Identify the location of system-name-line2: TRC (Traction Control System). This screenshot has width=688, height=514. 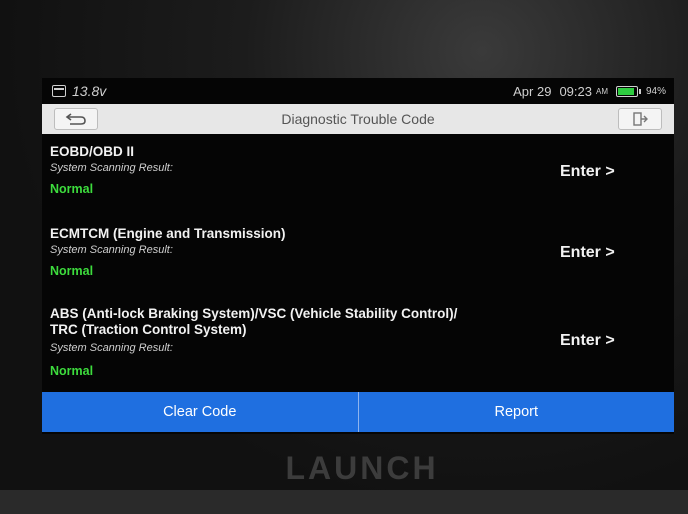
(148, 329).